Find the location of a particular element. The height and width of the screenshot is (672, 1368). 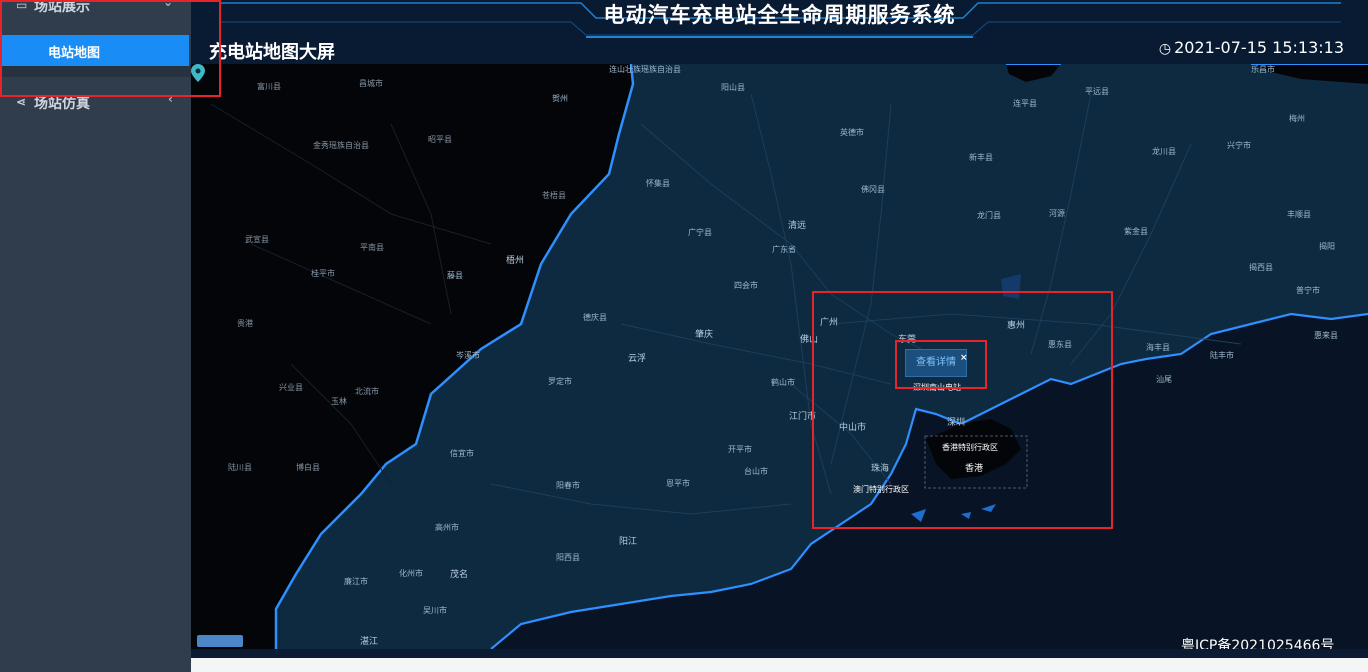

map-place-label: 高州市 is located at coordinates (447, 527).